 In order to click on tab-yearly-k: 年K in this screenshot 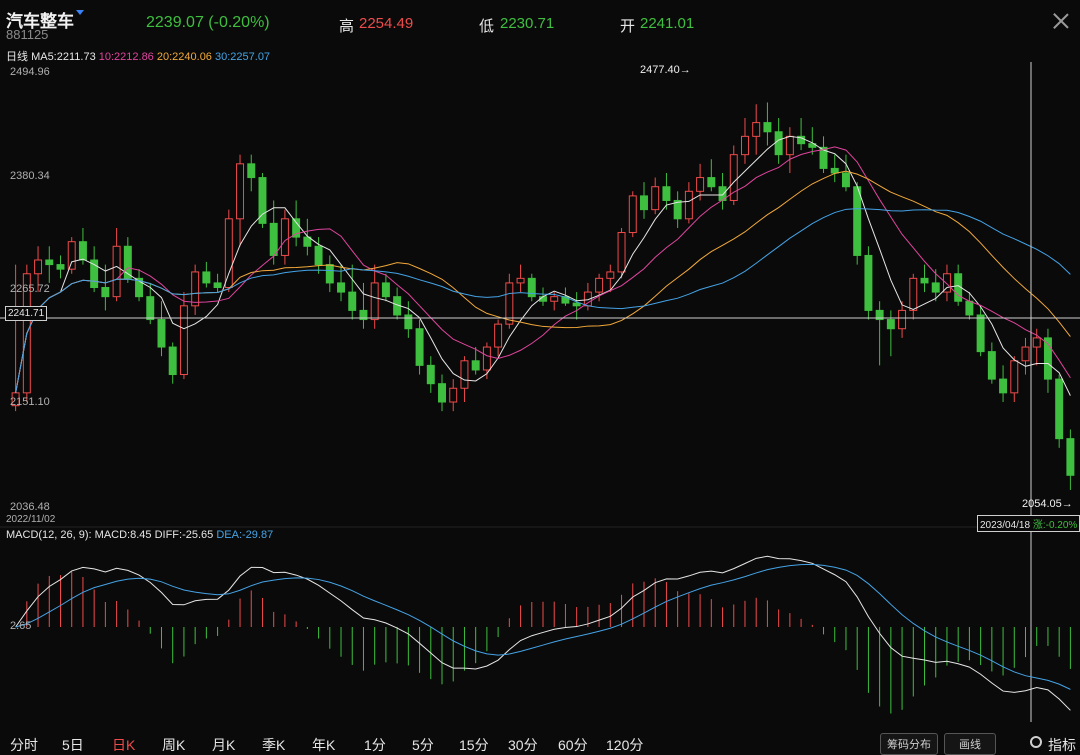, I will do `click(323, 745)`.